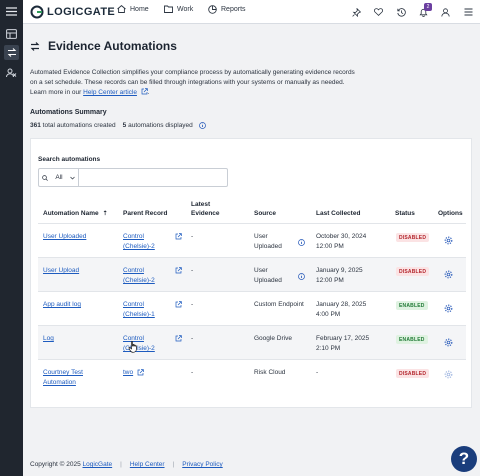  What do you see at coordinates (128, 373) in the screenshot?
I see `parent-record-link: two` at bounding box center [128, 373].